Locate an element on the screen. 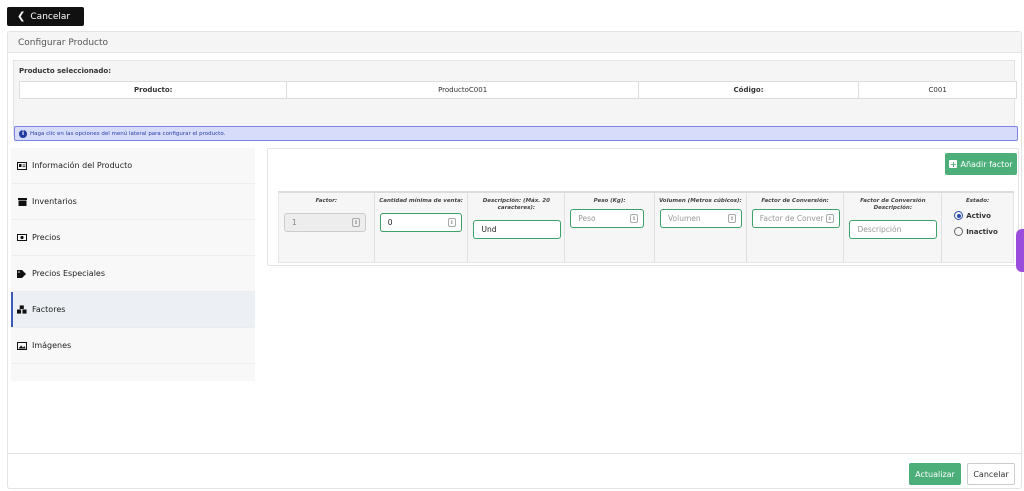  cancel-top-button: ❮ Cancelar is located at coordinates (45, 16).